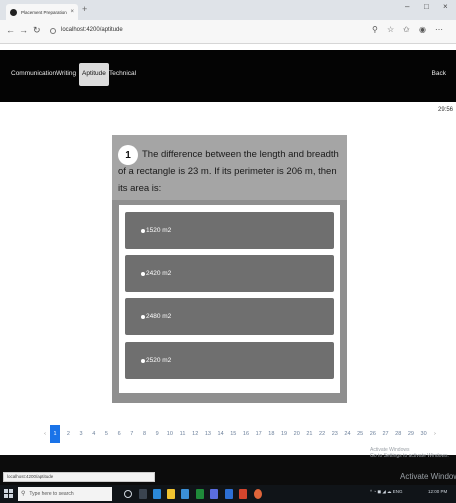 Image resolution: width=456 pixels, height=503 pixels. I want to click on page-10: 10, so click(170, 434).